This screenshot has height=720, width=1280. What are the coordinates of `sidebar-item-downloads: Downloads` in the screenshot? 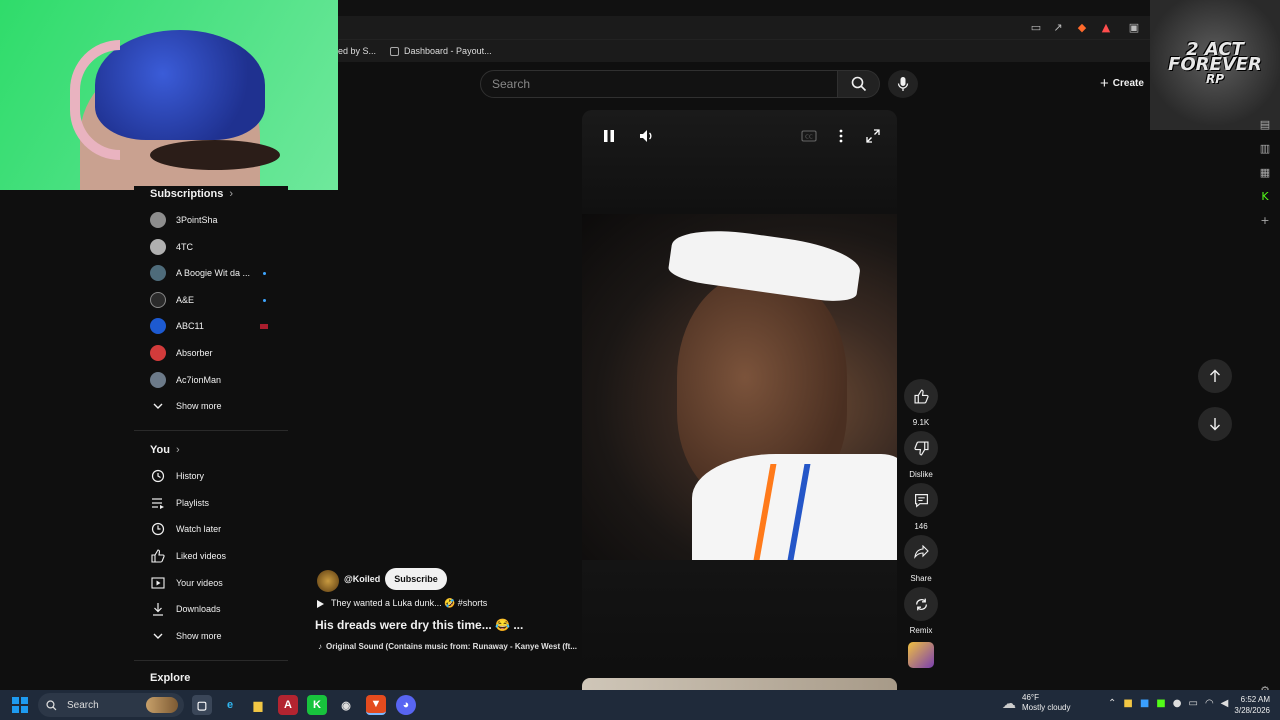 It's located at (218, 609).